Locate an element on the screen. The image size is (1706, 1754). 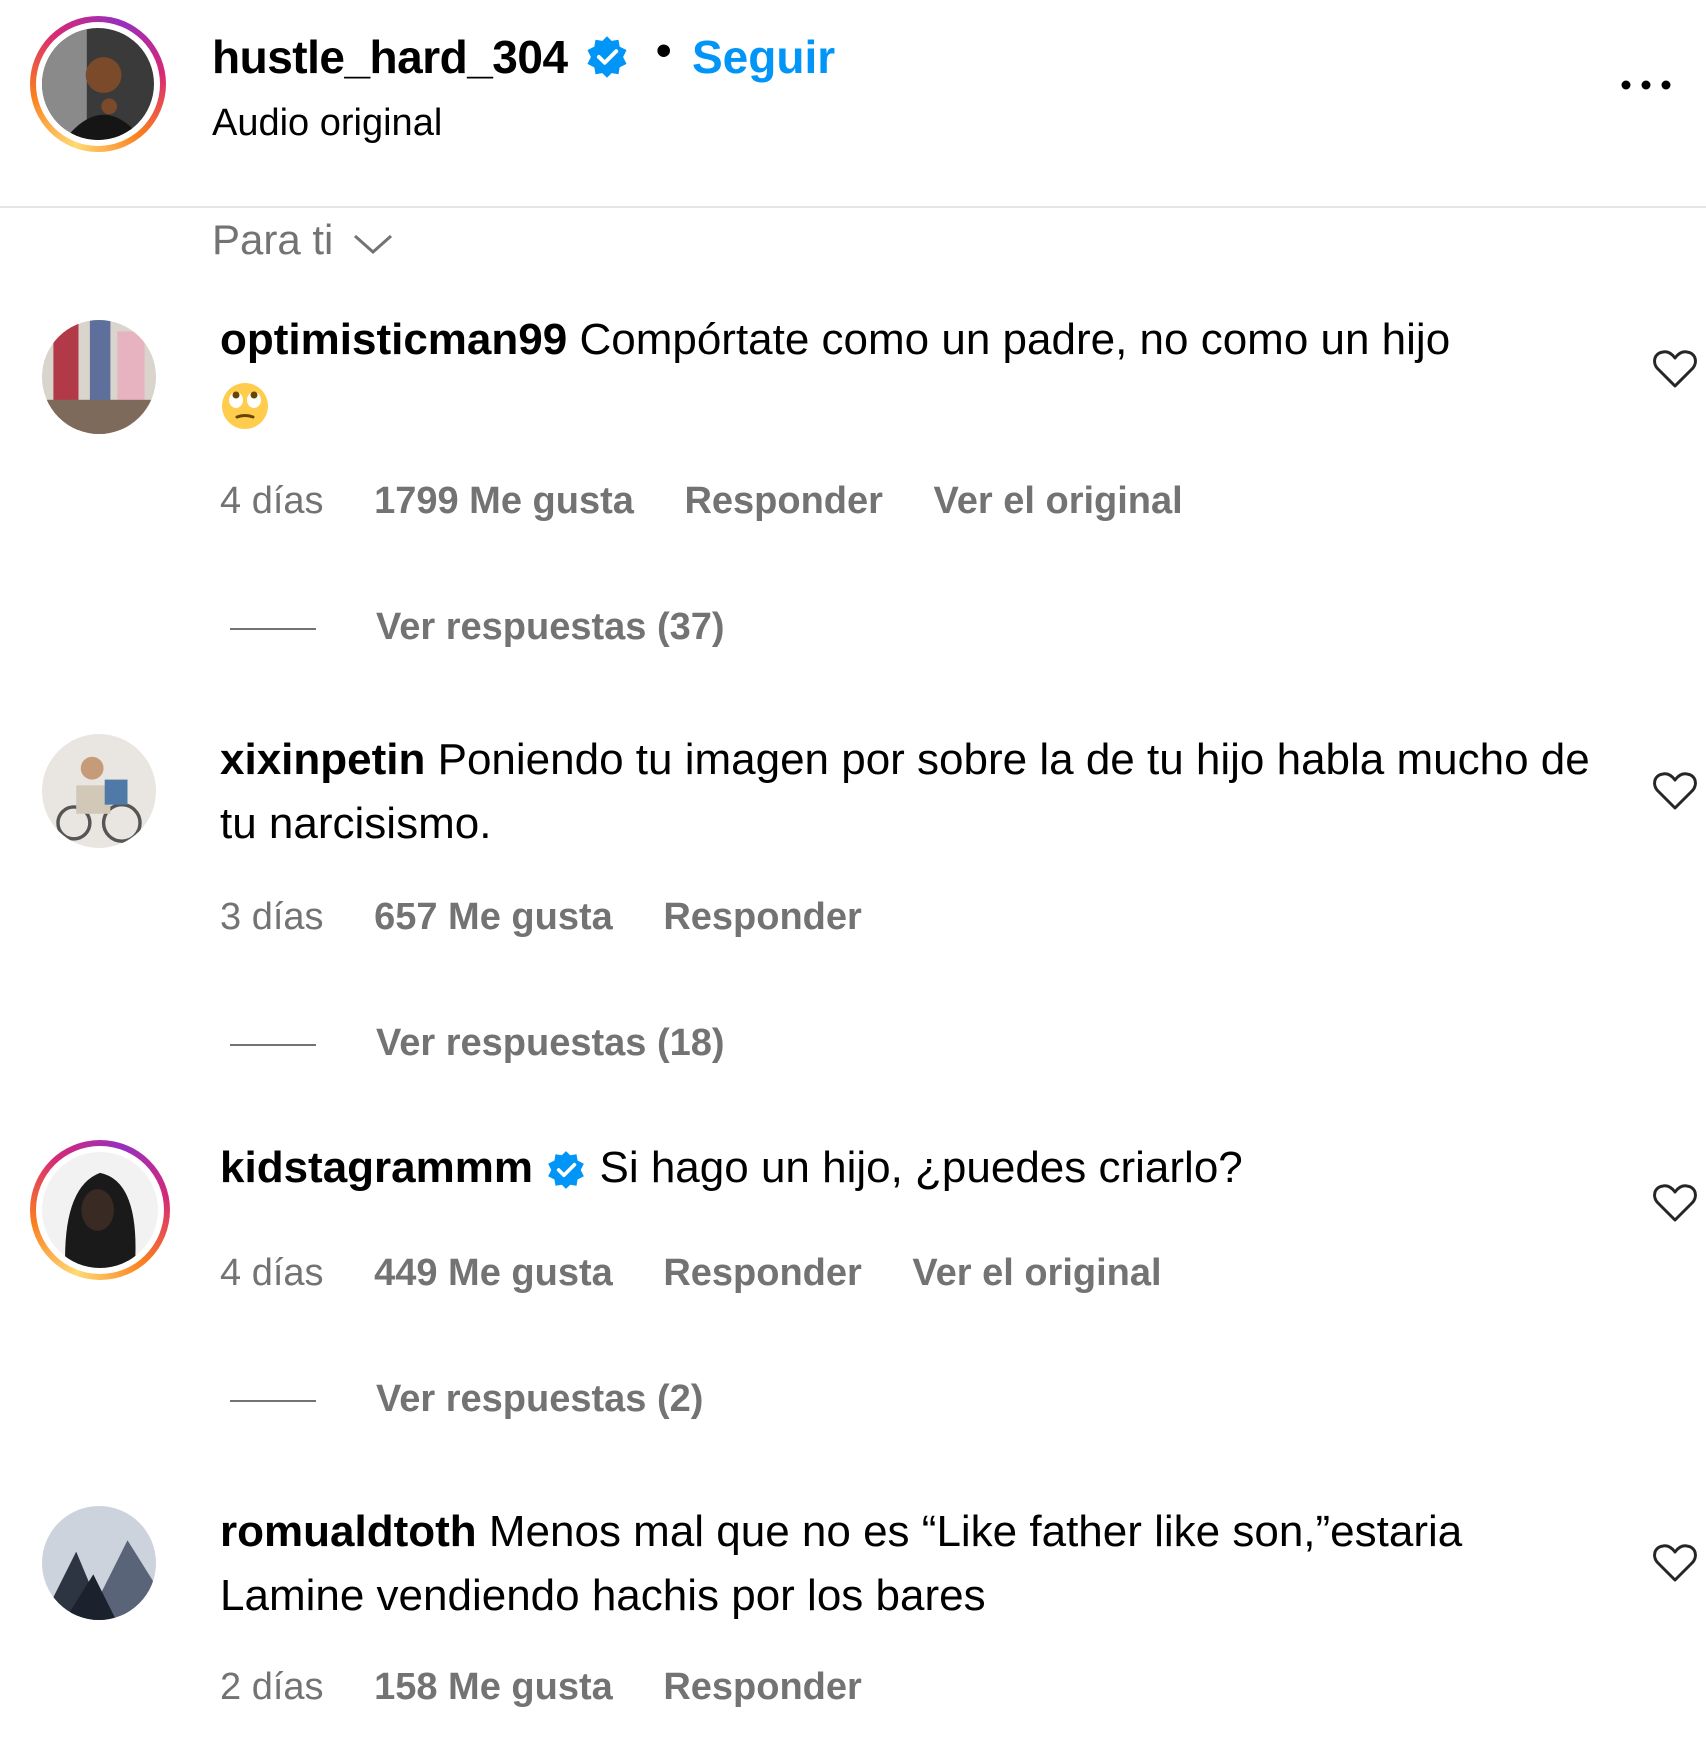
comment-meta: 2 días 158 Me gusta Responder is located at coordinates (561, 1687).